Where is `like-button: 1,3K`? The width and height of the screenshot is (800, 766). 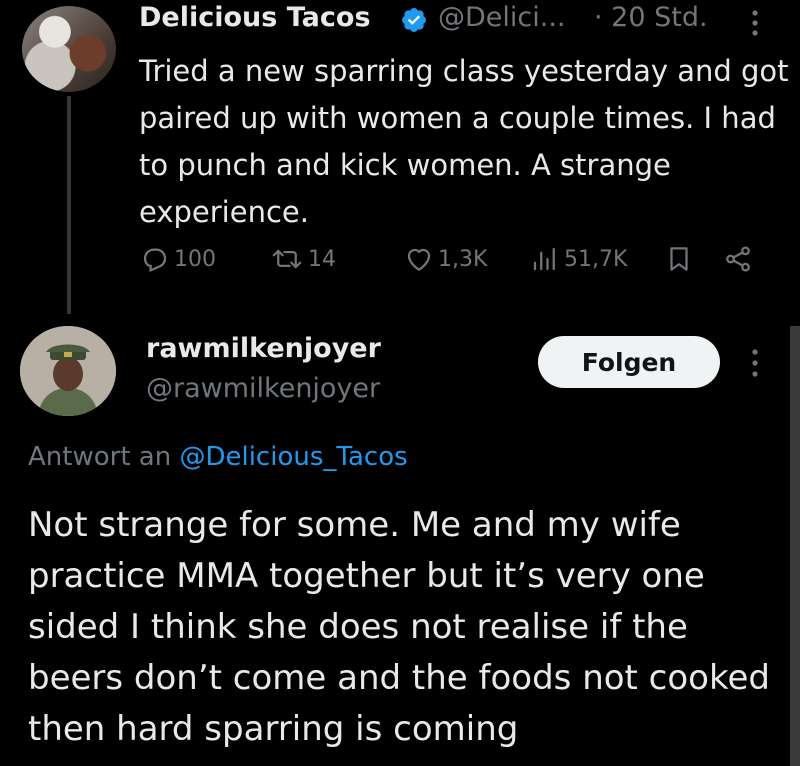
like-button: 1,3K is located at coordinates (445, 259).